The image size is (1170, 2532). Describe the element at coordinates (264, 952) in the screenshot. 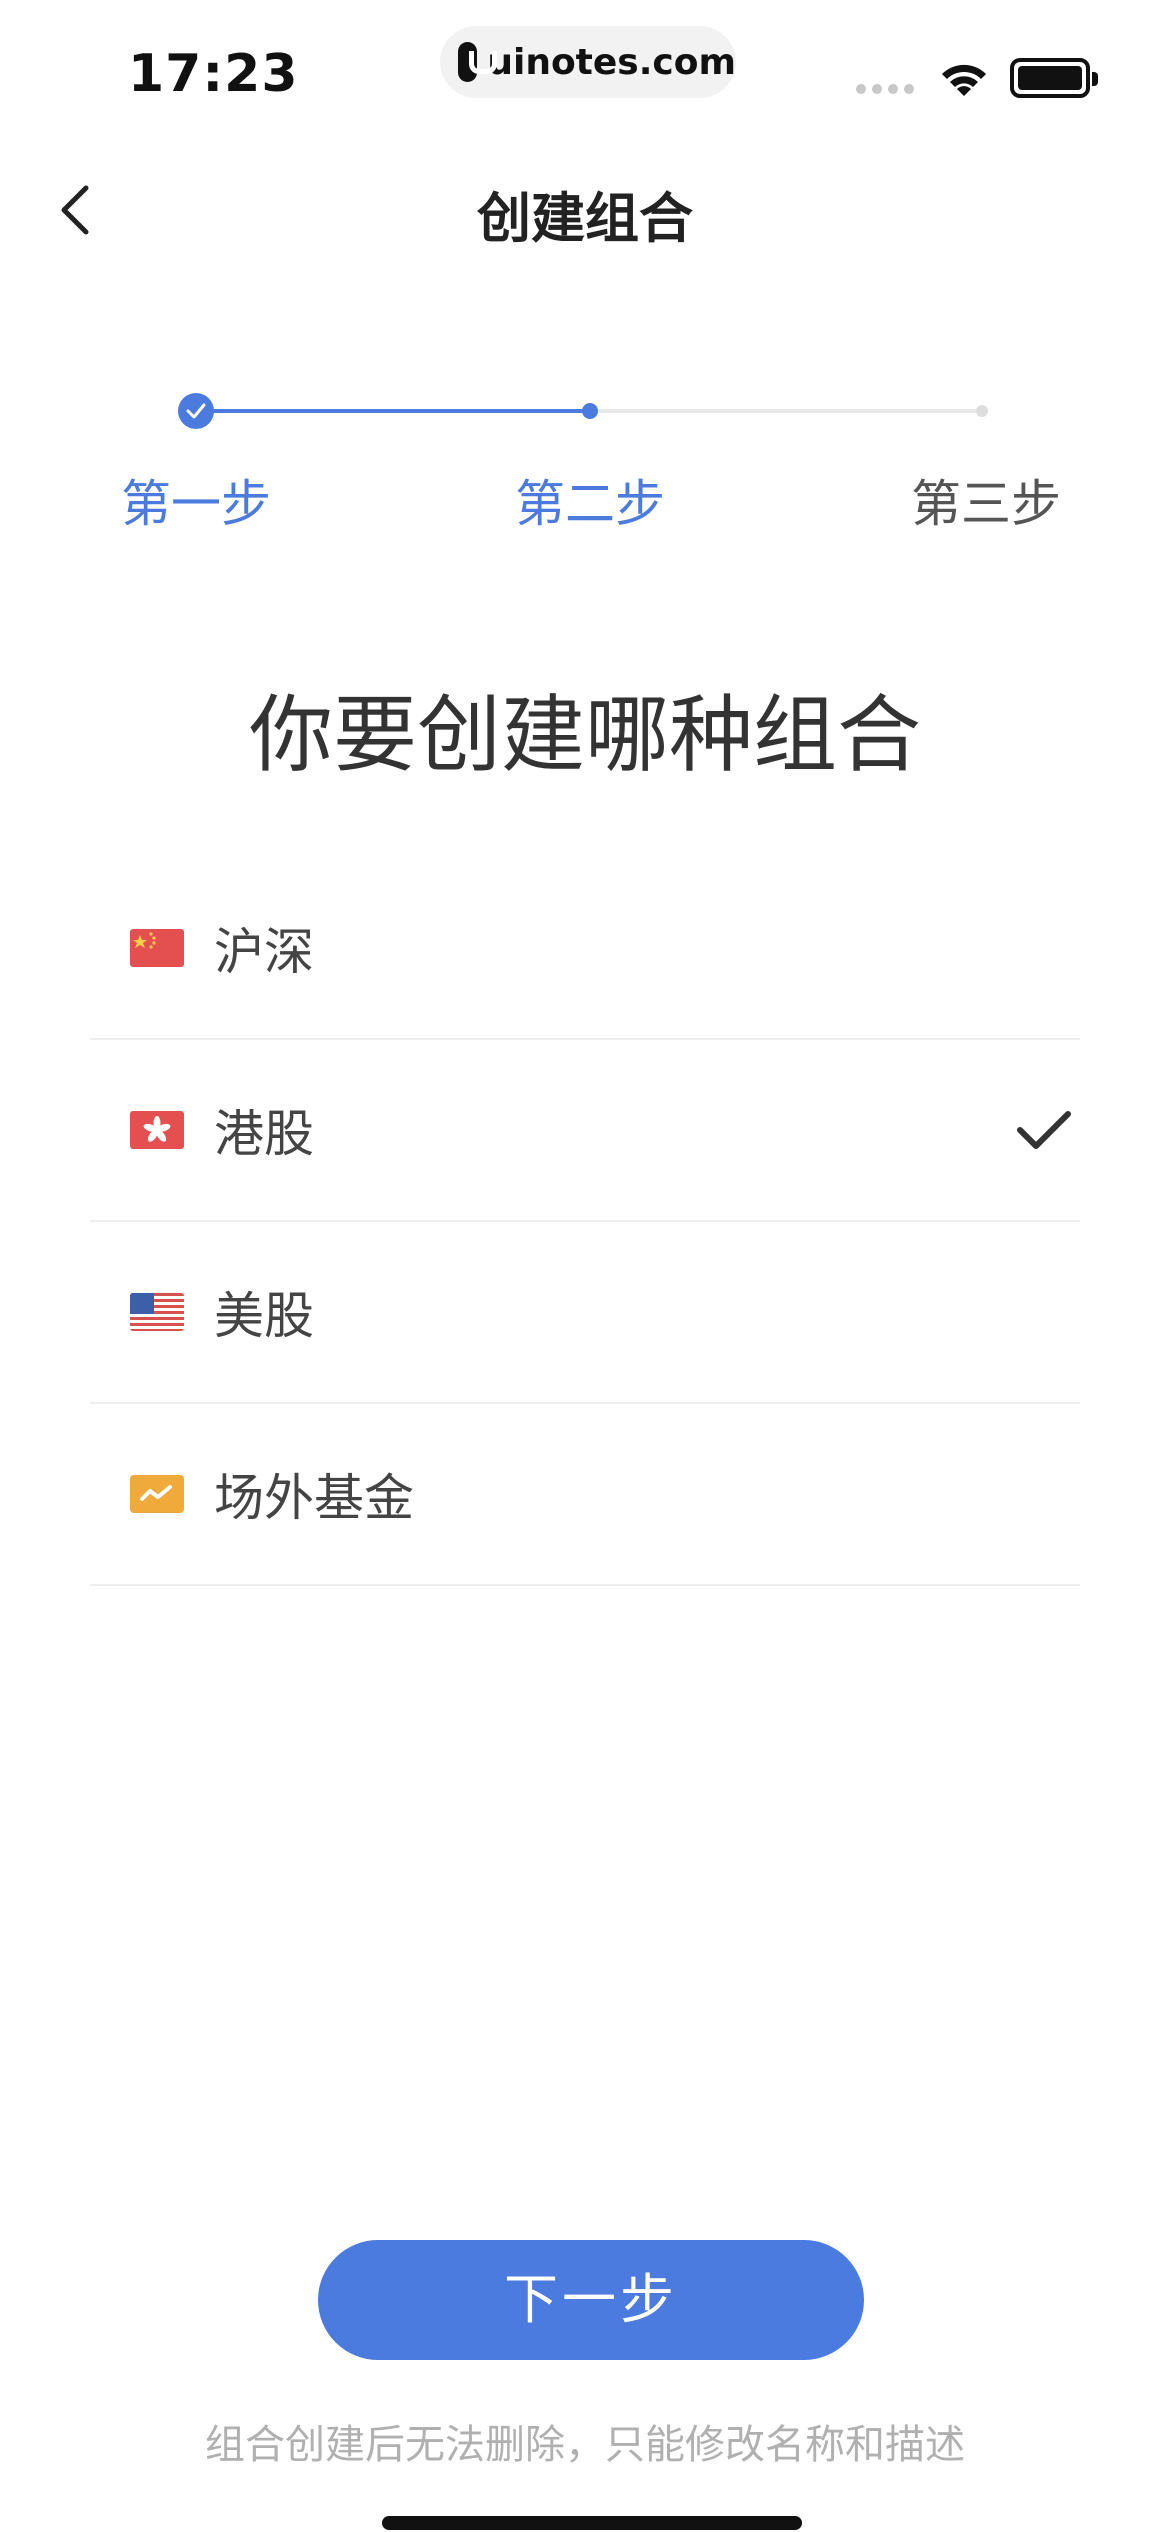

I see `option-label: 沪深` at that location.